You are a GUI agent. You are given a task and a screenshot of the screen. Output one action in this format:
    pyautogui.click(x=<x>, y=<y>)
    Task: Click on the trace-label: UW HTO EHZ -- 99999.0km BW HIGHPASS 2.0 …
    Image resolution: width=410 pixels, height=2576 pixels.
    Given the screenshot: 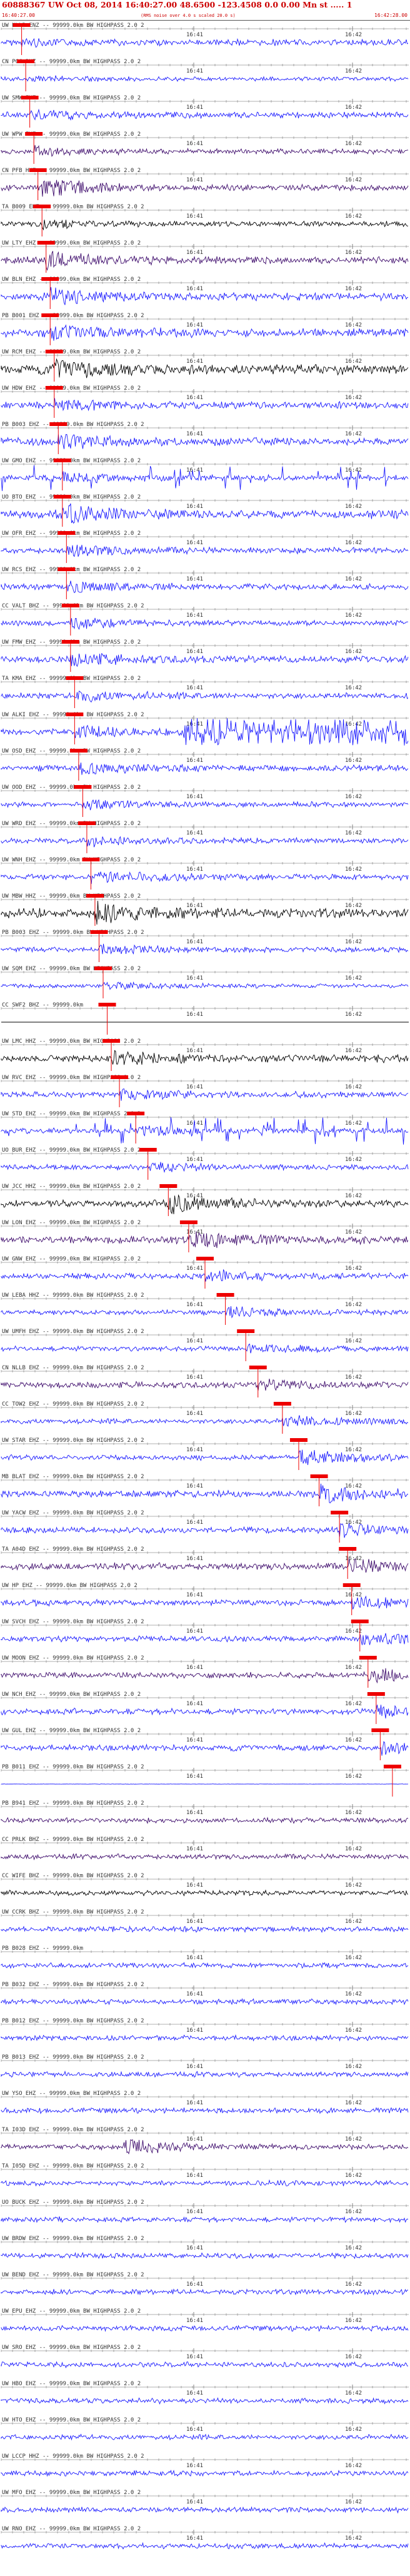 What is the action you would take?
    pyautogui.click(x=71, y=2420)
    